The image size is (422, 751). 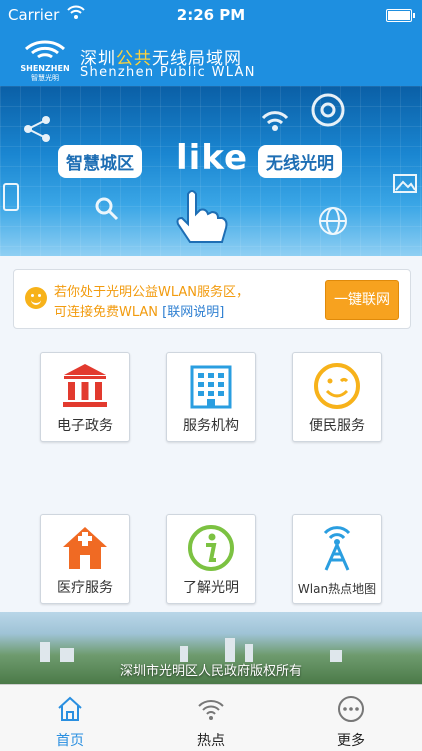 I want to click on tab-home: 首页, so click(x=70, y=718).